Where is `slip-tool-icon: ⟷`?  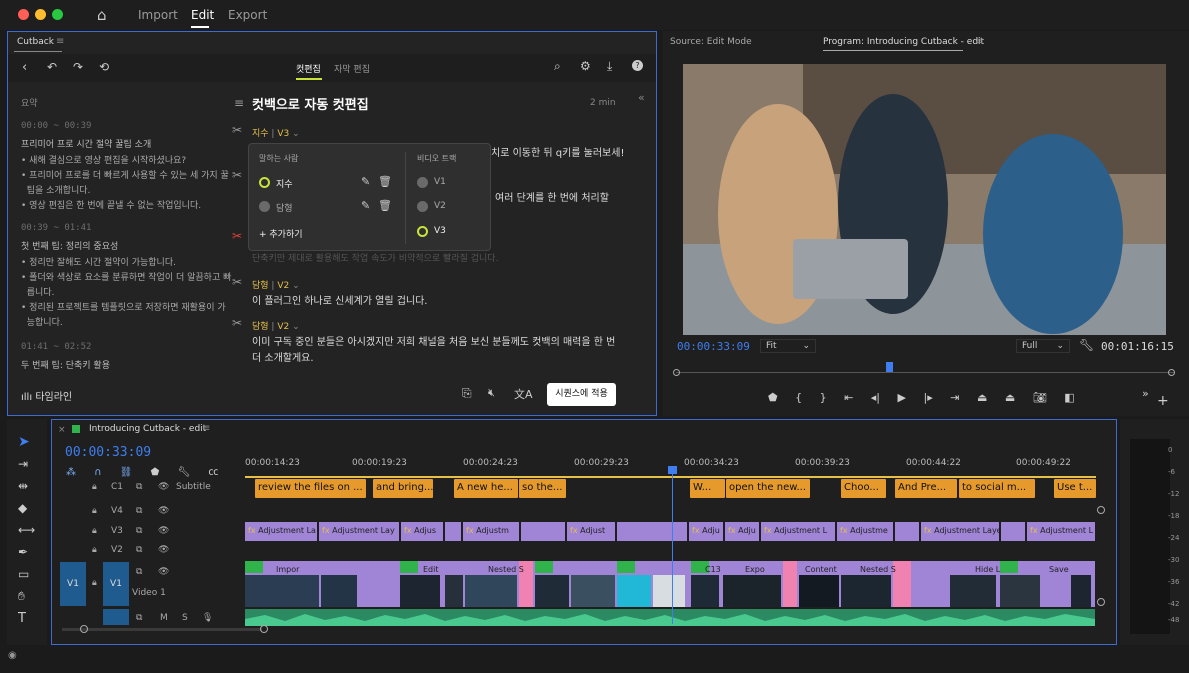 slip-tool-icon: ⟷ is located at coordinates (26, 530).